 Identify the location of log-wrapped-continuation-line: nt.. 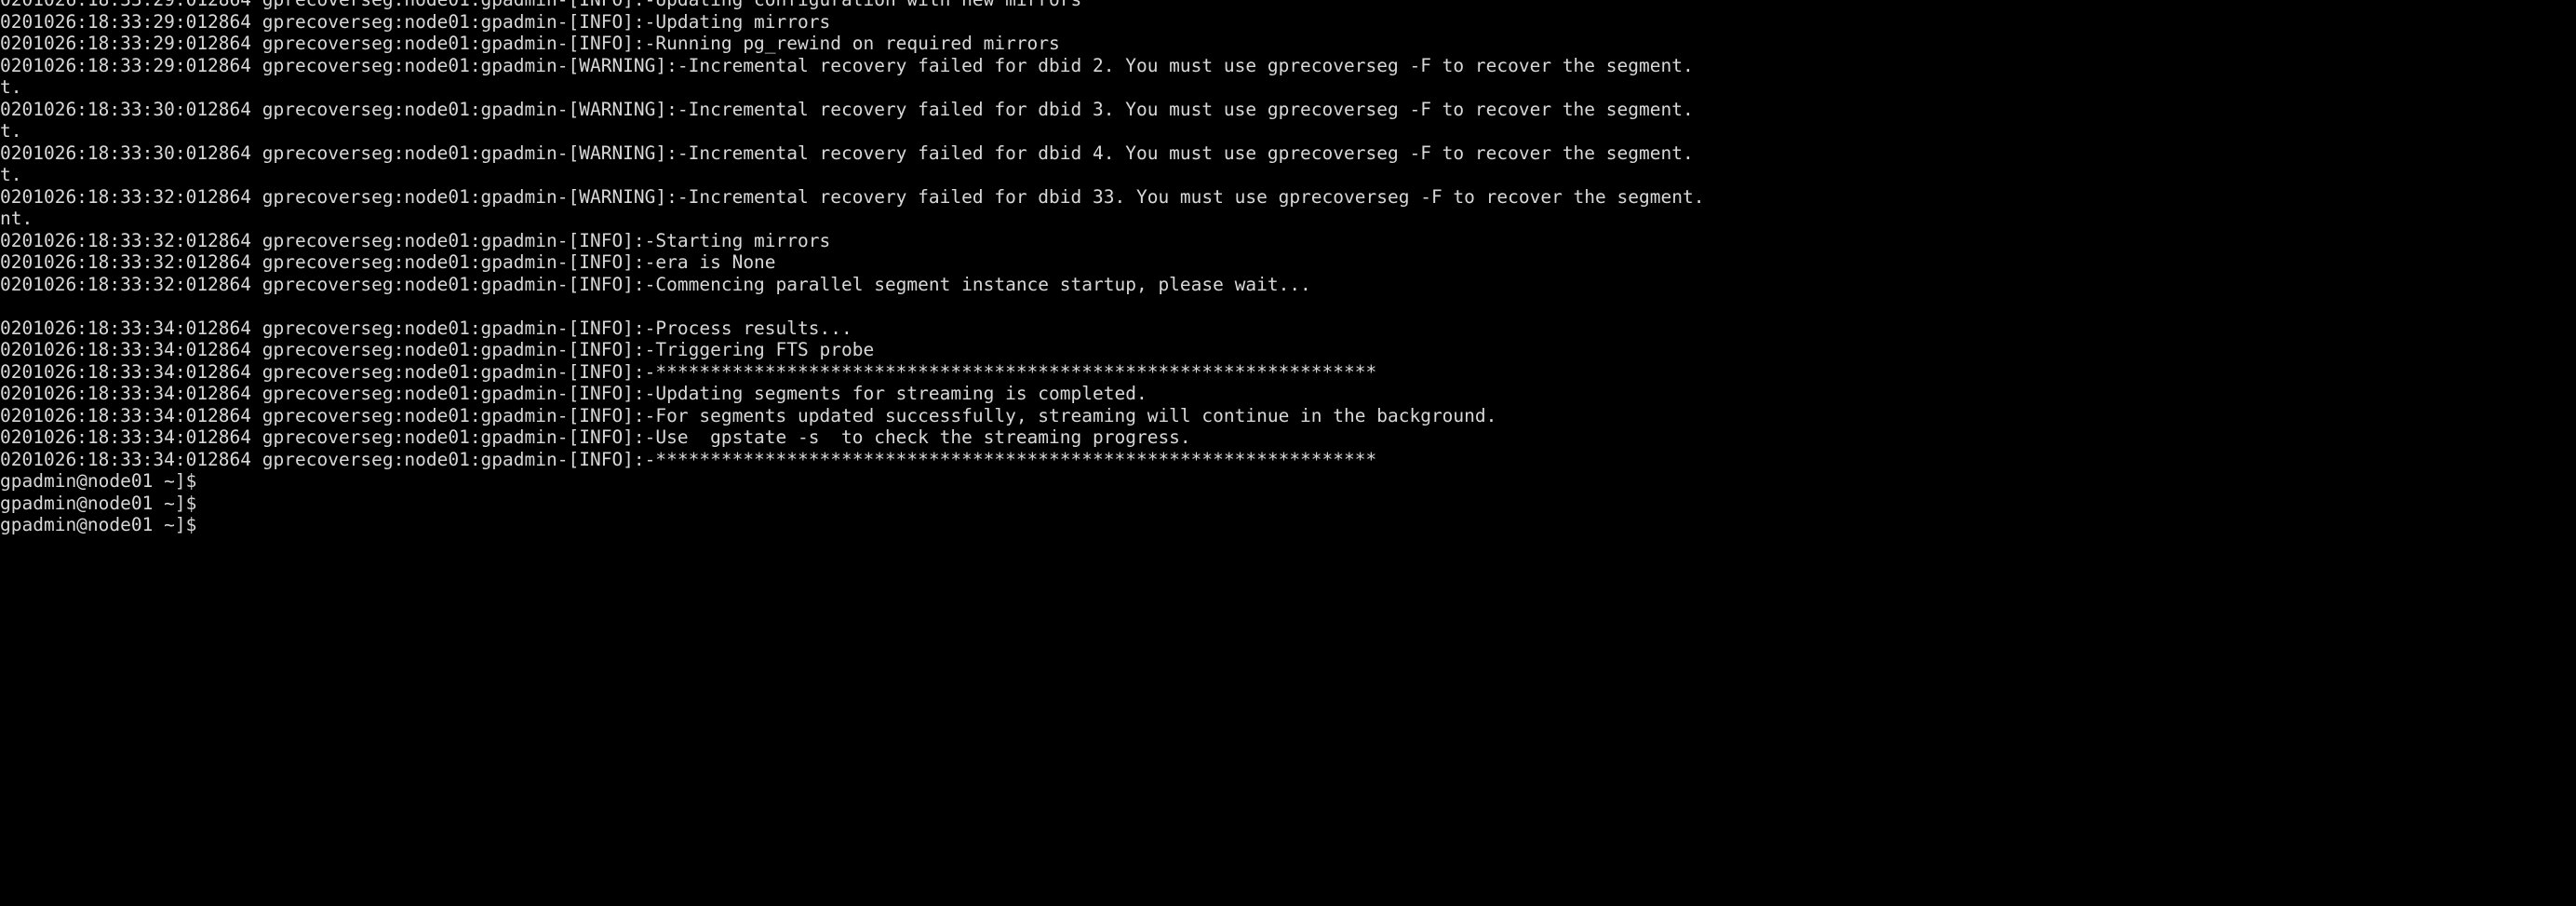
(17, 218).